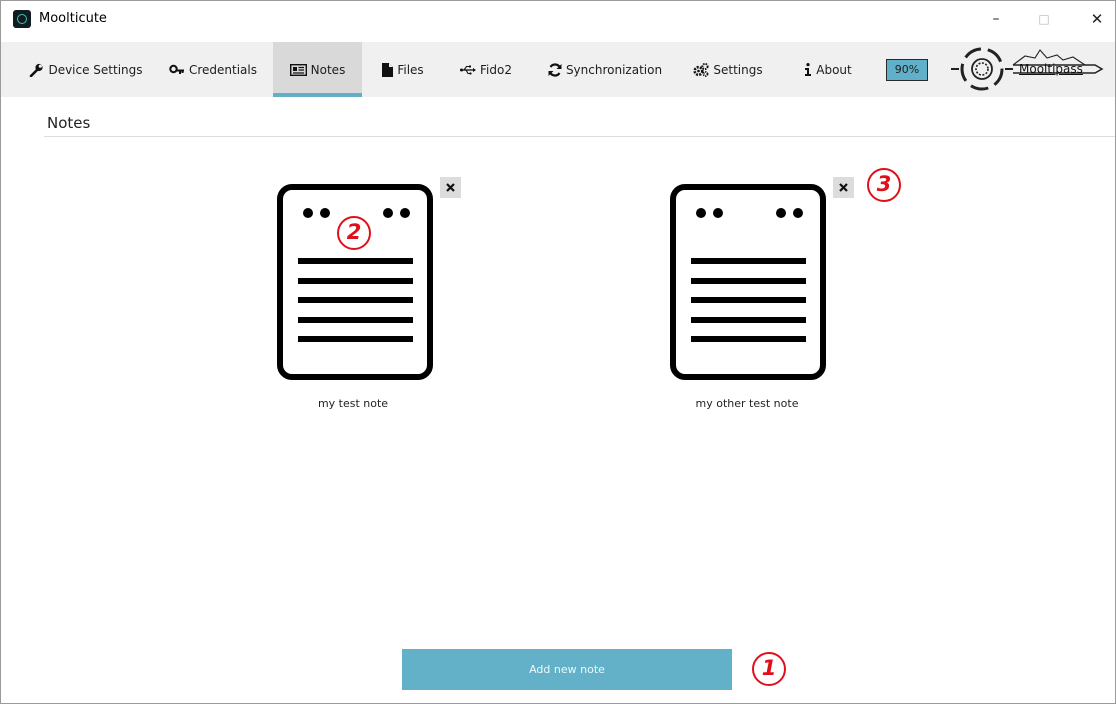 This screenshot has height=704, width=1116. Describe the element at coordinates (834, 69) in the screenshot. I see `tab-label: About` at that location.